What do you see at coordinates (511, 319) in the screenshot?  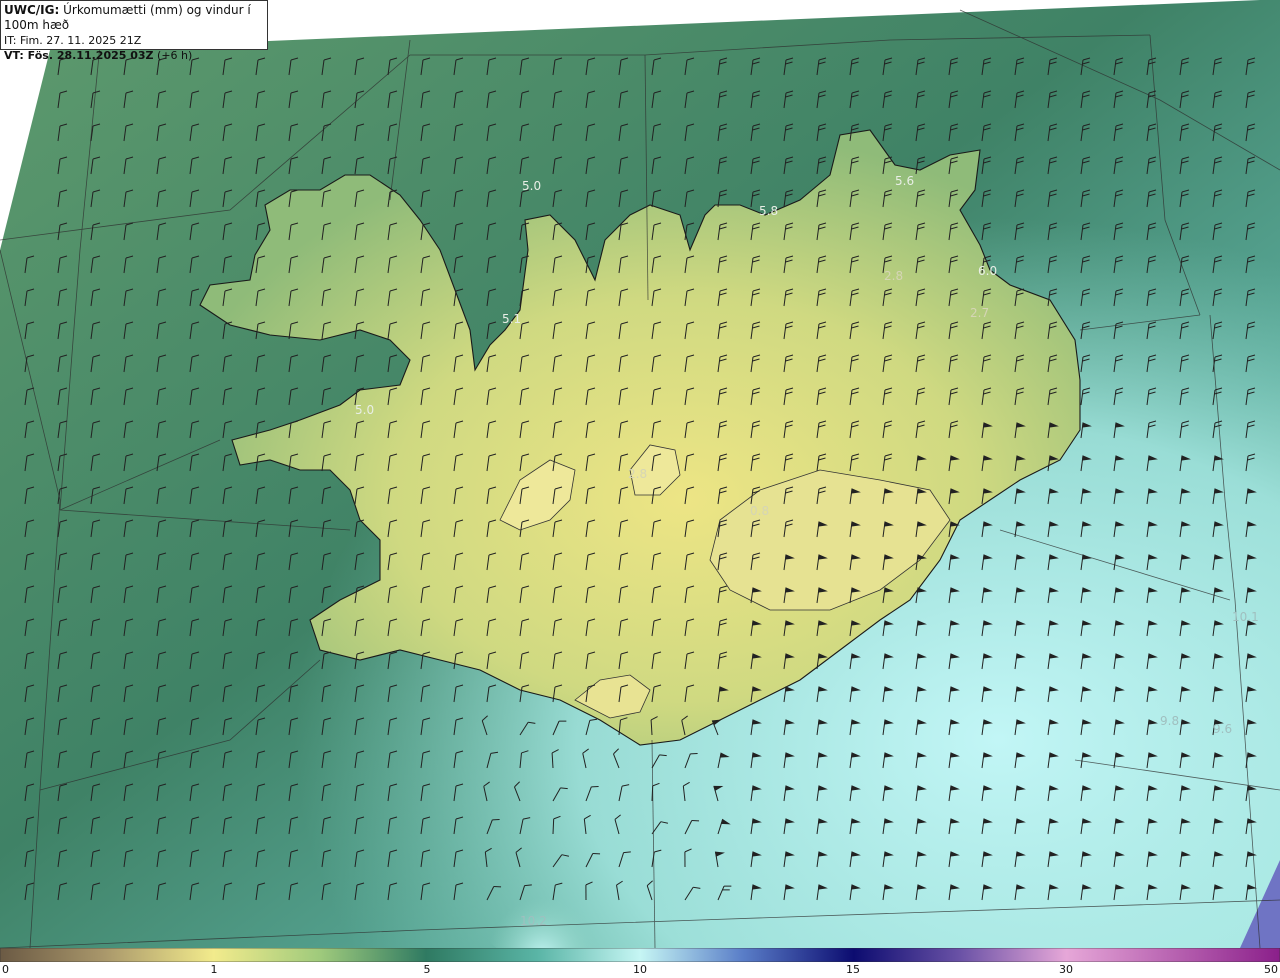 I see `map-label: 5.1` at bounding box center [511, 319].